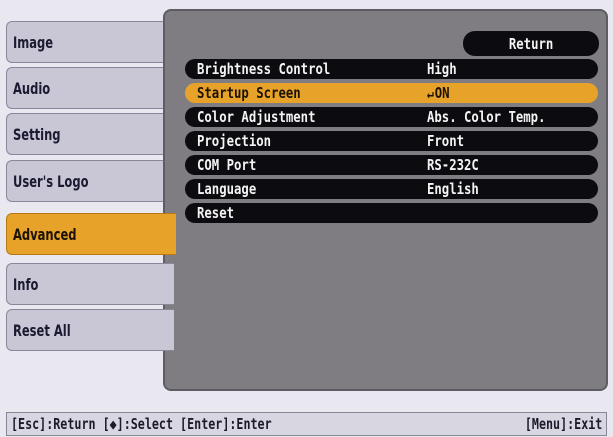  I want to click on menu-tab-label: Audio, so click(32, 88).